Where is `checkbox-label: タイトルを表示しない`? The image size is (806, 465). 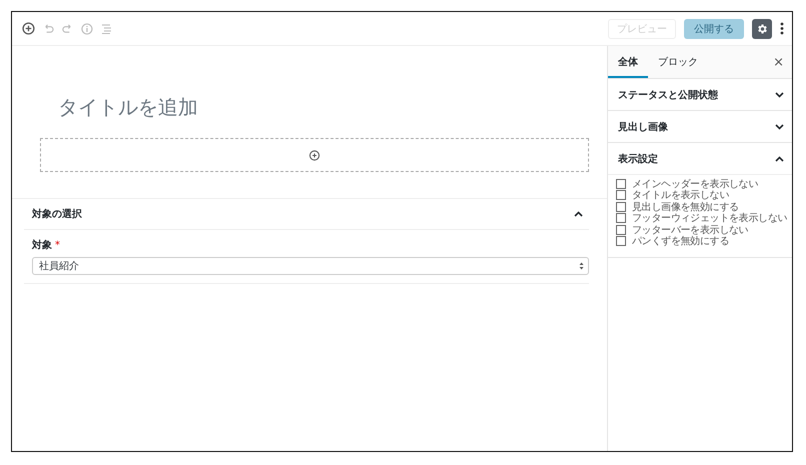
checkbox-label: タイトルを表示しない is located at coordinates (681, 195).